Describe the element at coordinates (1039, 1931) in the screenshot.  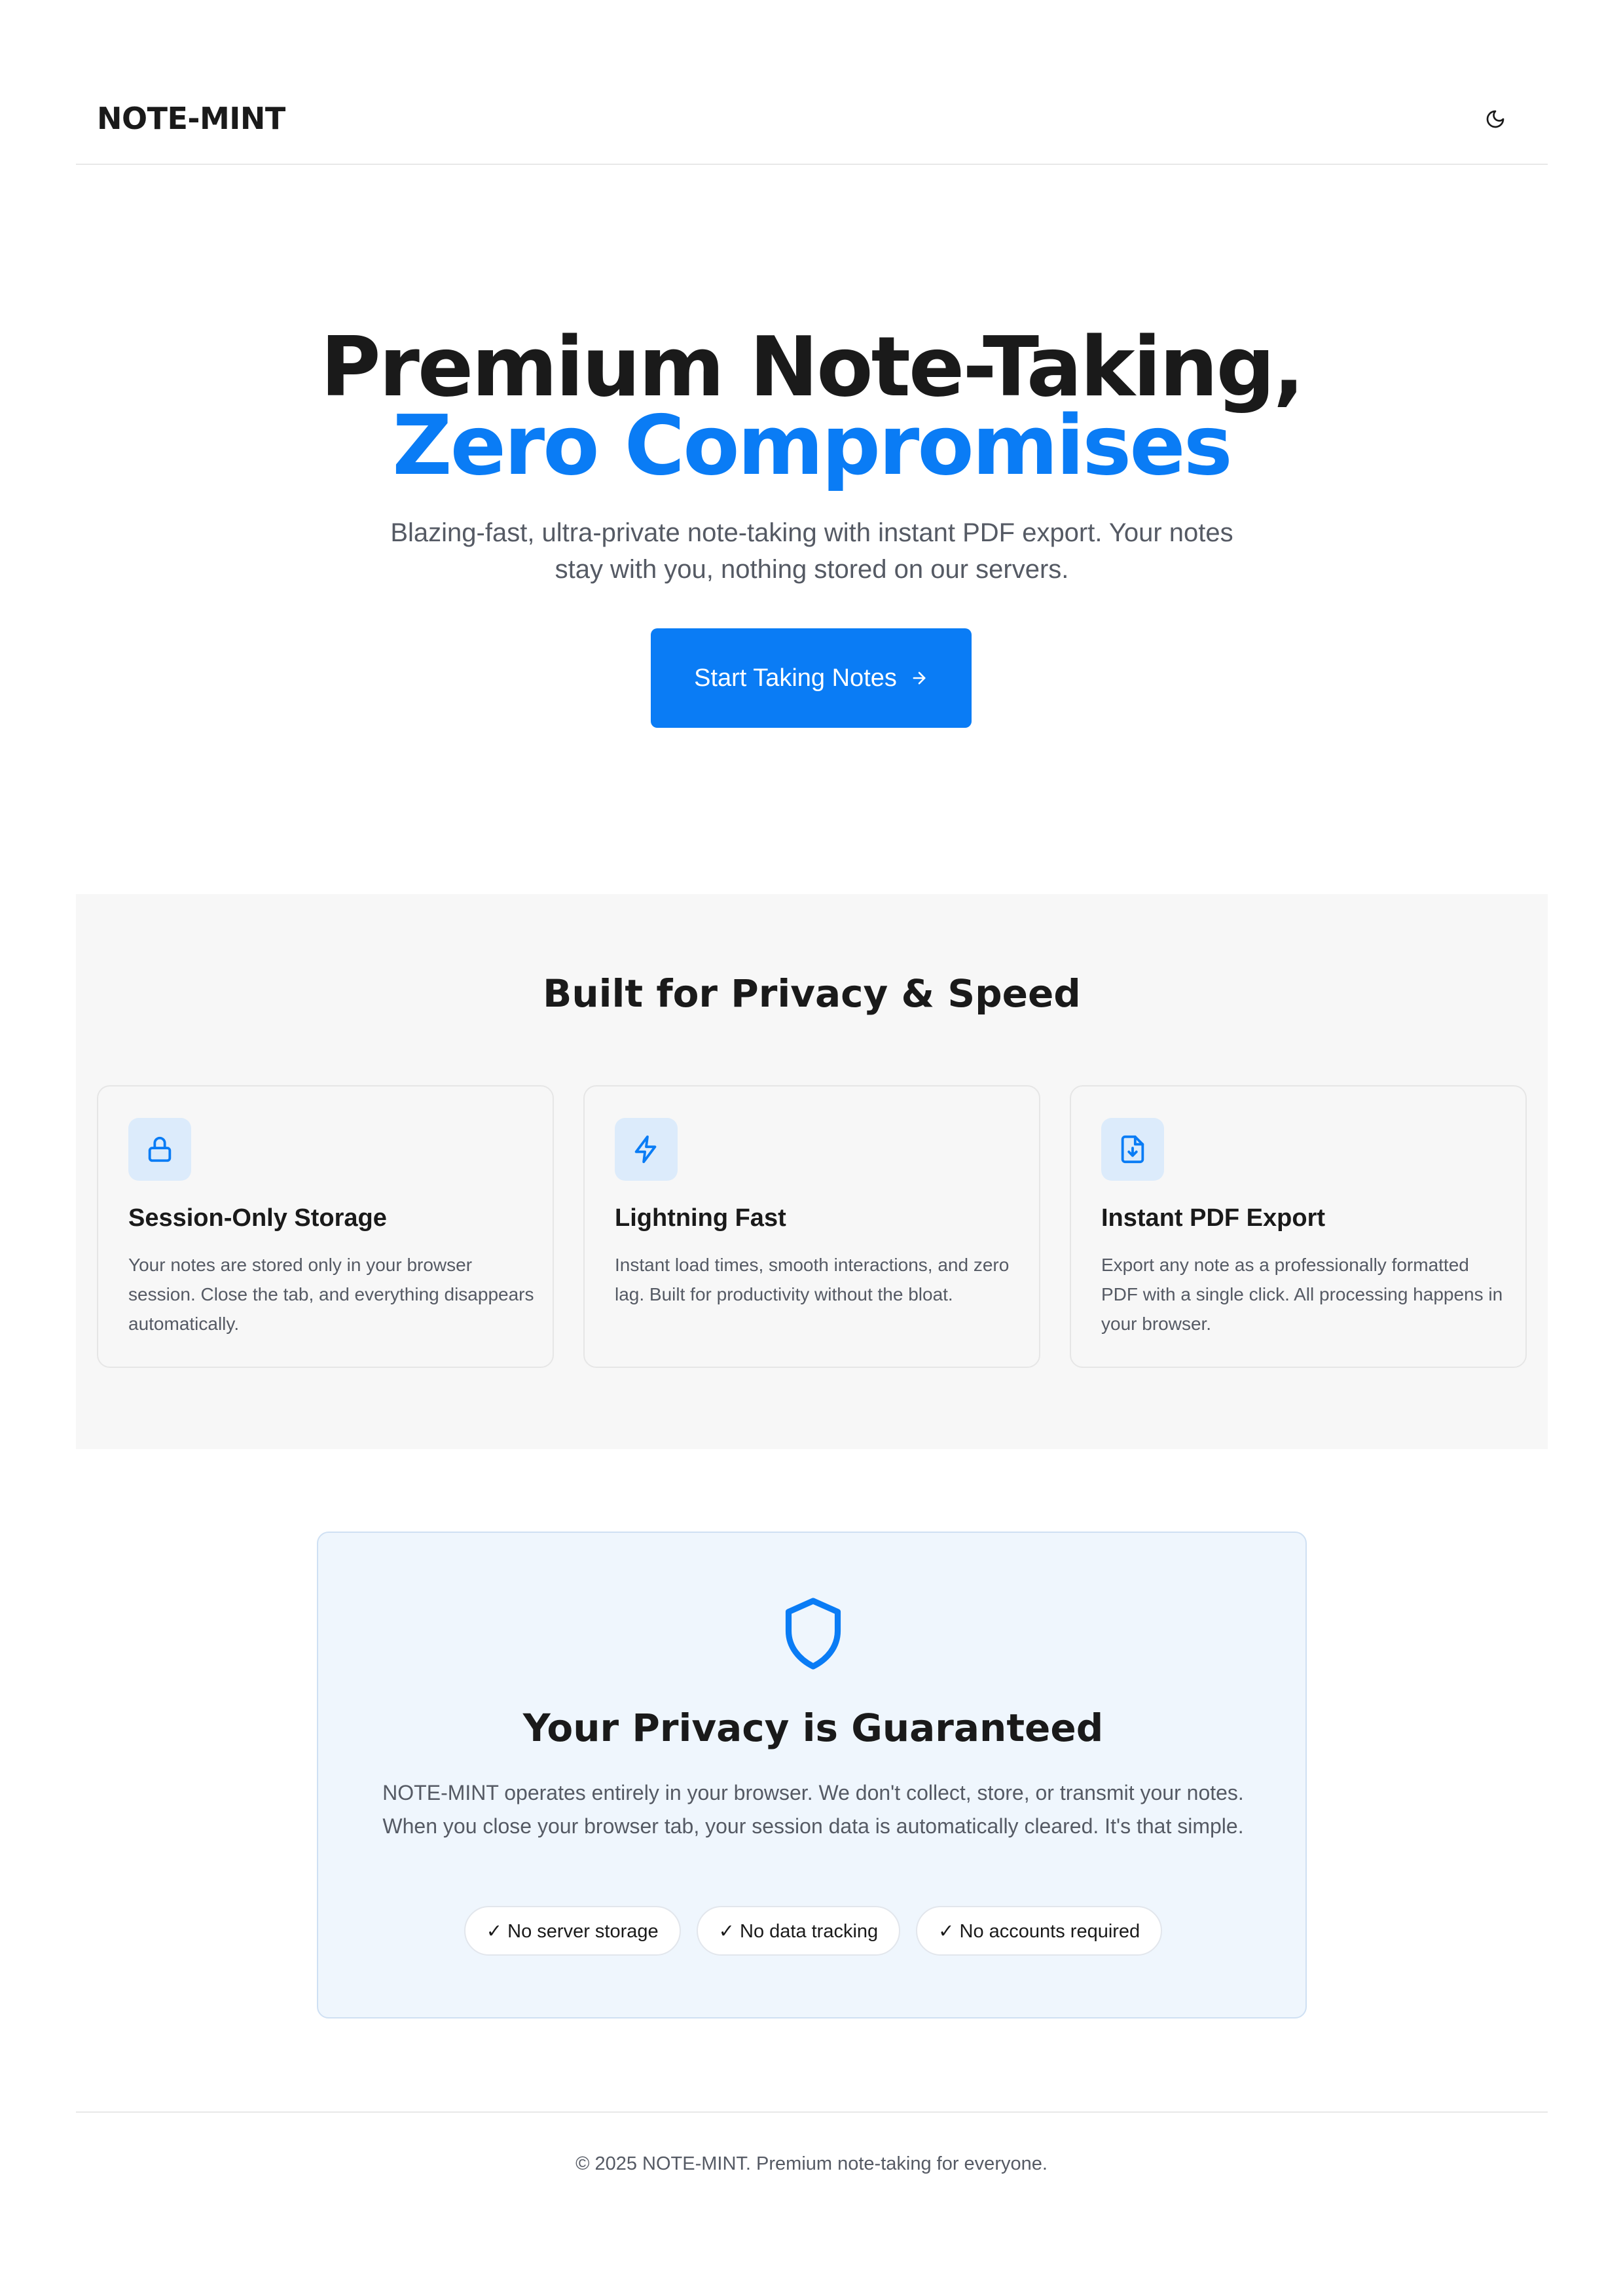
I see `pill-no-accounts-required: ✓ No accounts required` at that location.